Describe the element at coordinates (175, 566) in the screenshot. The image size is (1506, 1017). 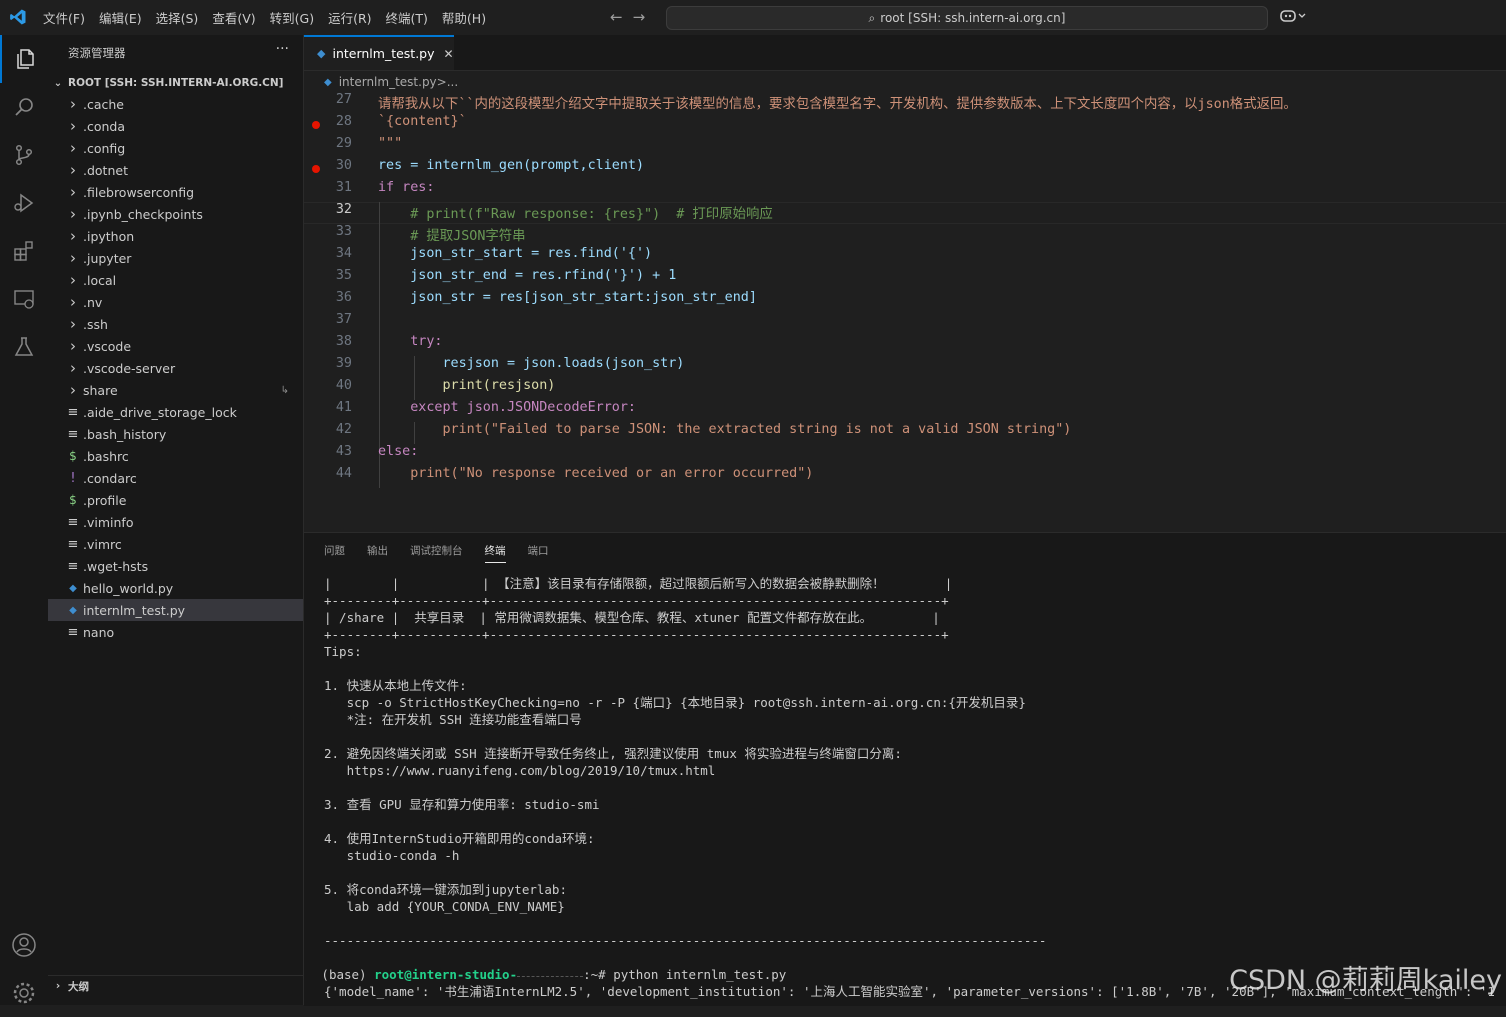
I see `tree-item: ≡ .wget-hsts` at that location.